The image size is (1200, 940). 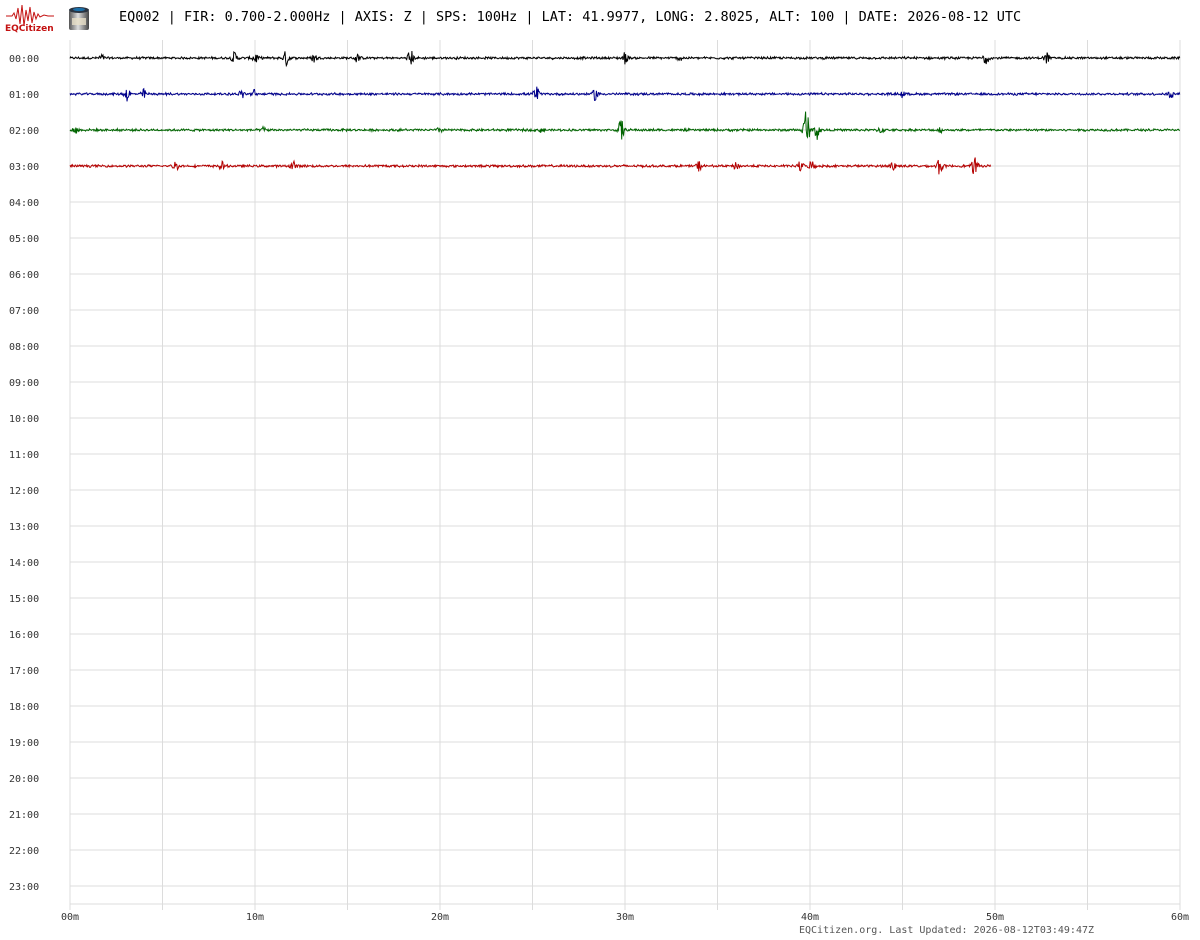 I want to click on hour-label: 07:00, so click(x=24, y=311).